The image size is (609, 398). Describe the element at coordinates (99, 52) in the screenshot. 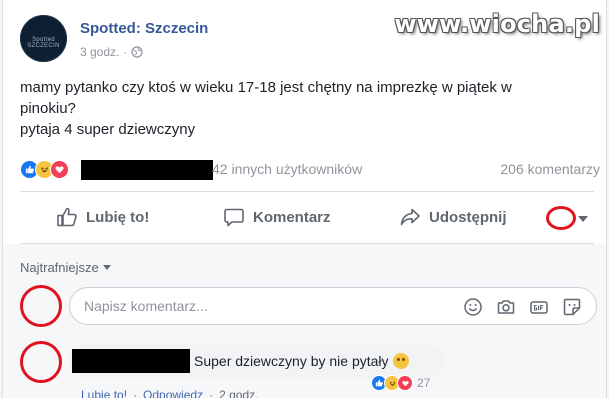

I see `post-time: 3 godz.` at that location.